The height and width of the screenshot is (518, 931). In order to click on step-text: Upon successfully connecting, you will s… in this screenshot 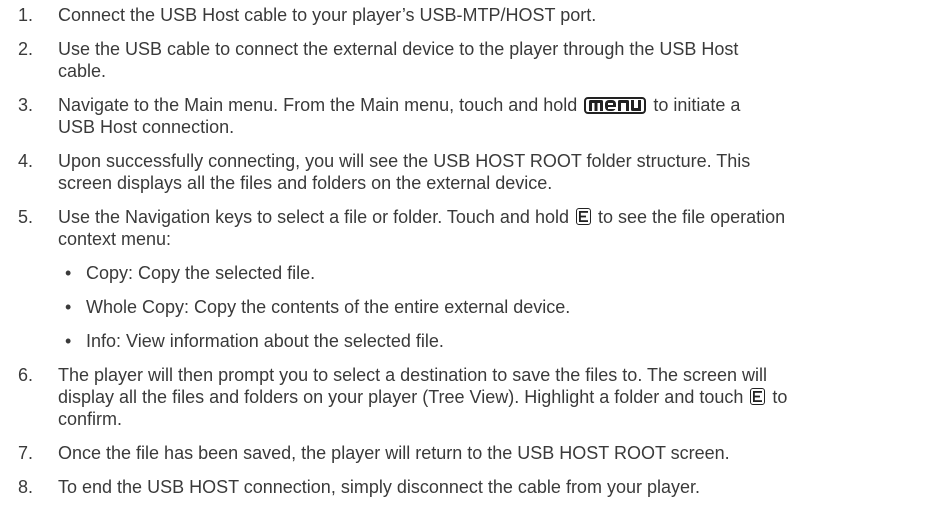, I will do `click(404, 161)`.